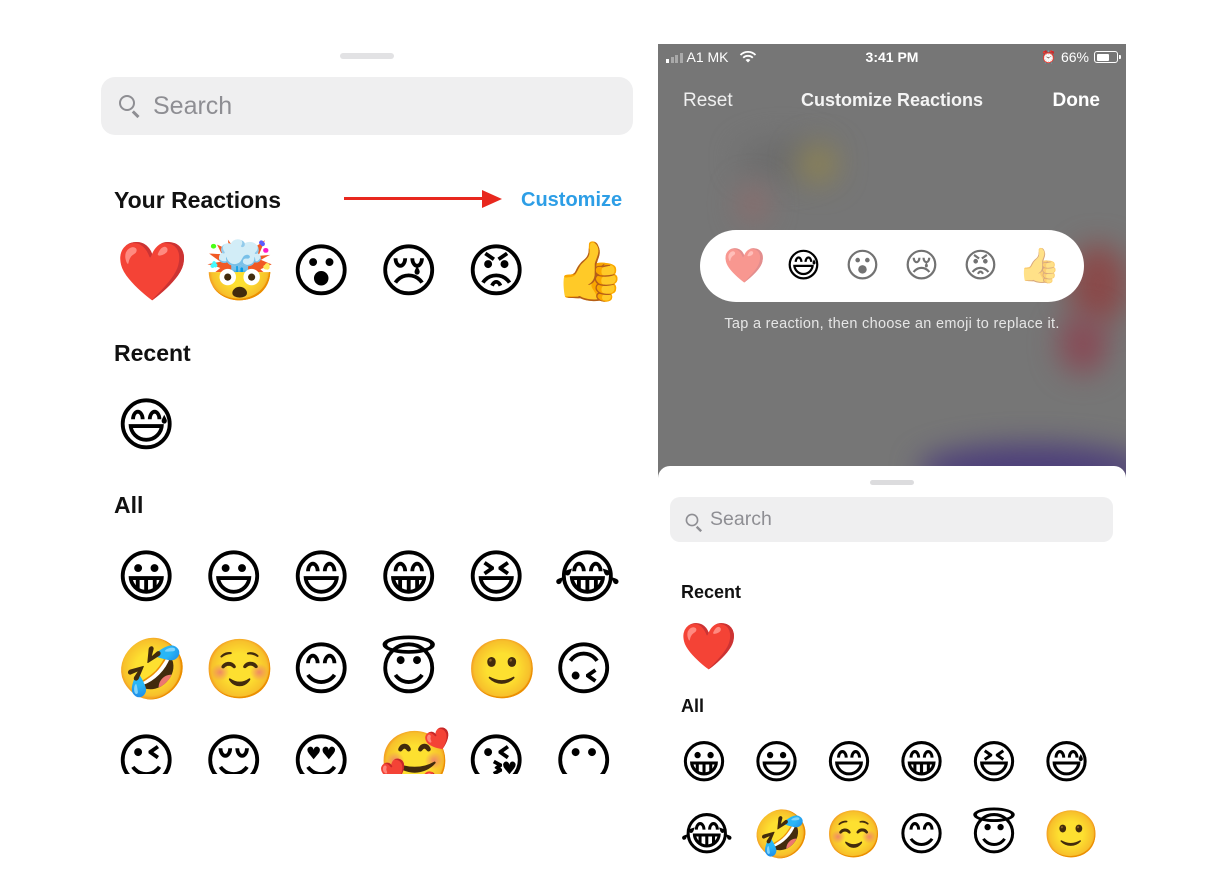 The image size is (1208, 870). What do you see at coordinates (803, 266) in the screenshot?
I see `reaction-slot-sweat-smile: 😅` at bounding box center [803, 266].